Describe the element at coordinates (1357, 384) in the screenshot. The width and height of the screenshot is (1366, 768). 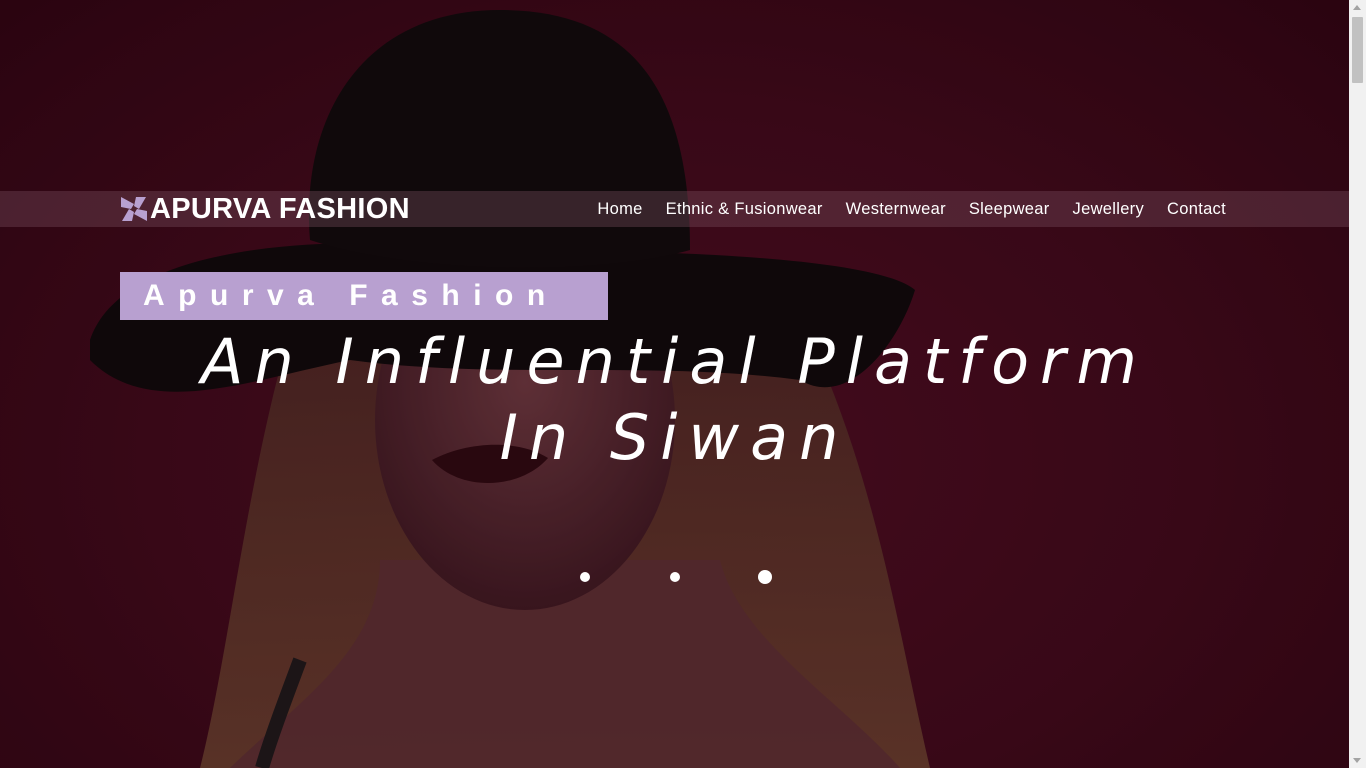
I see `page-scrollbar` at that location.